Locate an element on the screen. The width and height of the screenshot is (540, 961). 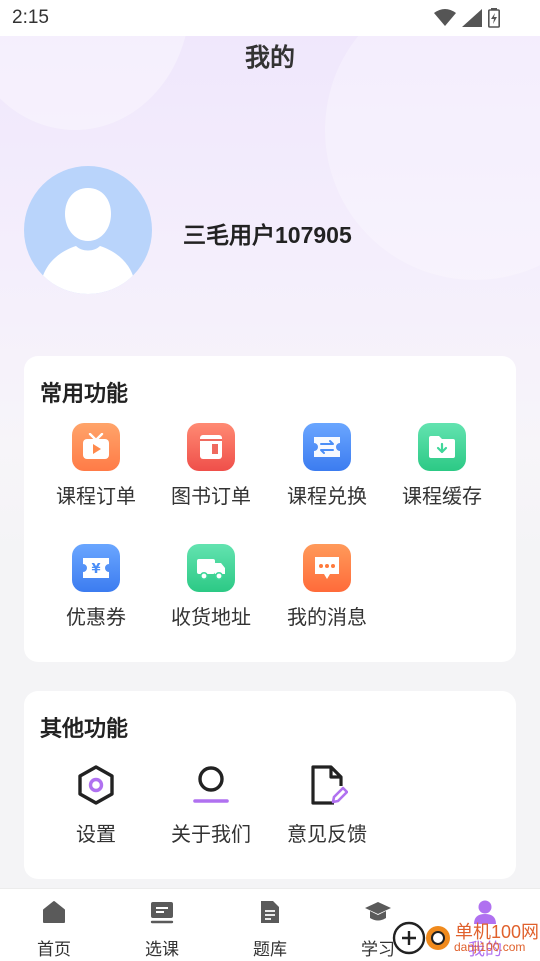
nav-label: 首页 is located at coordinates (54, 949).